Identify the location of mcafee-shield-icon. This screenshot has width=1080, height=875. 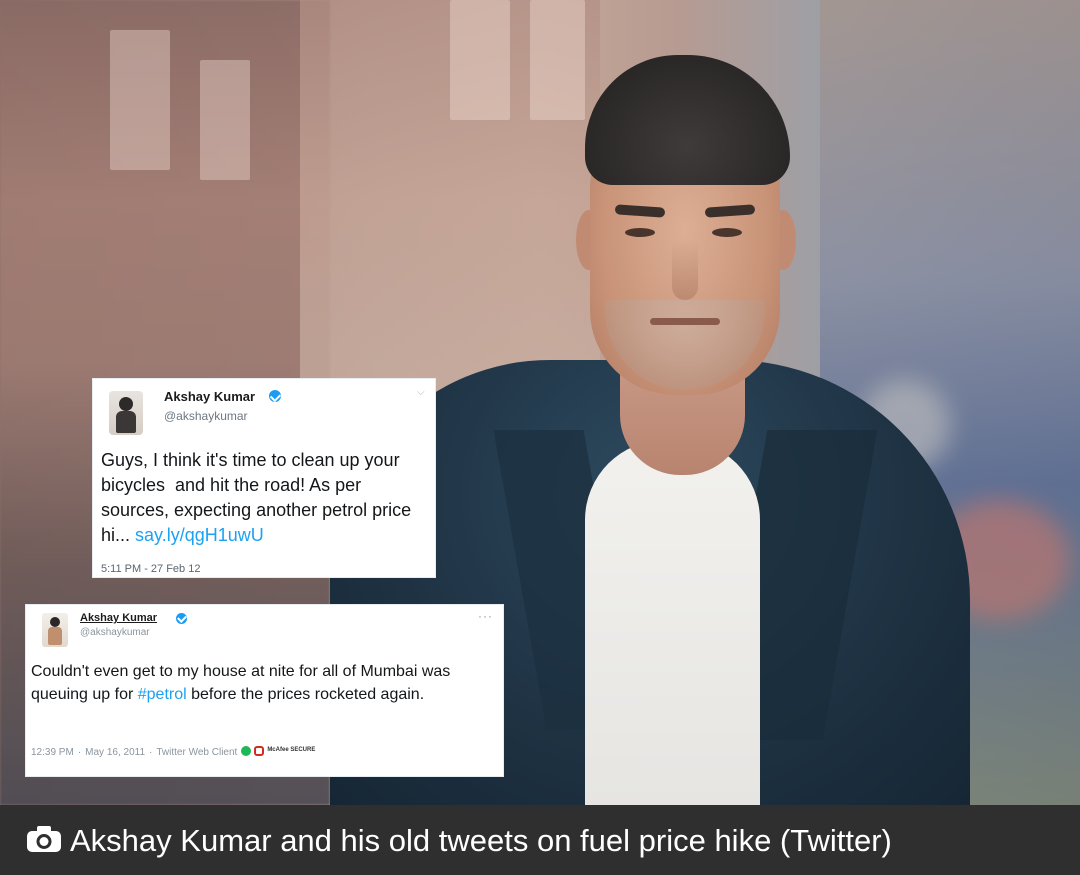
(259, 751).